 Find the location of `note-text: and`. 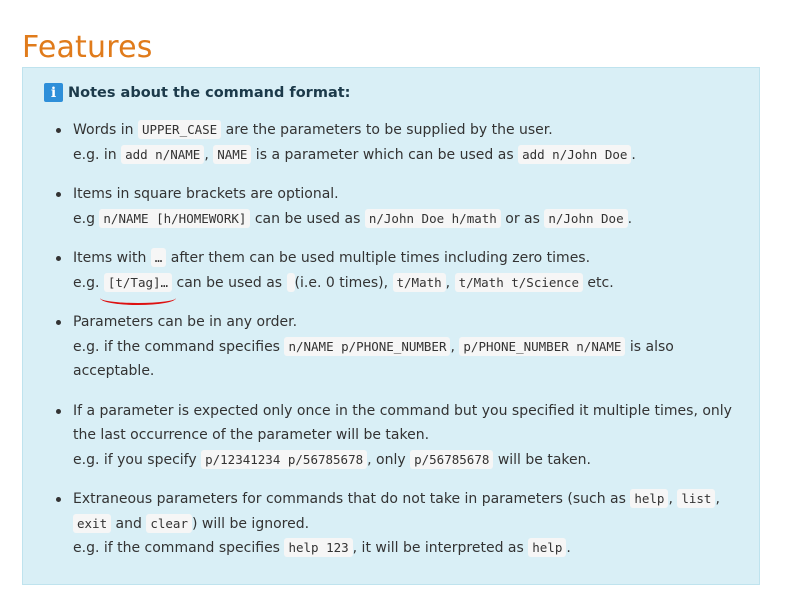

note-text: and is located at coordinates (129, 523).